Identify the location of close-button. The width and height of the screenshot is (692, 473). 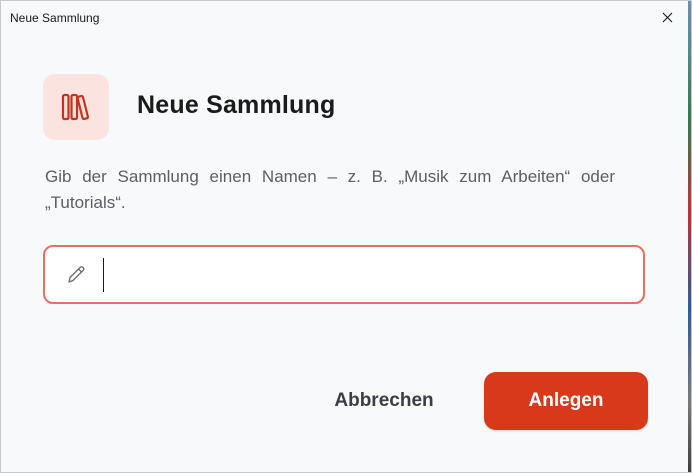
(667, 17).